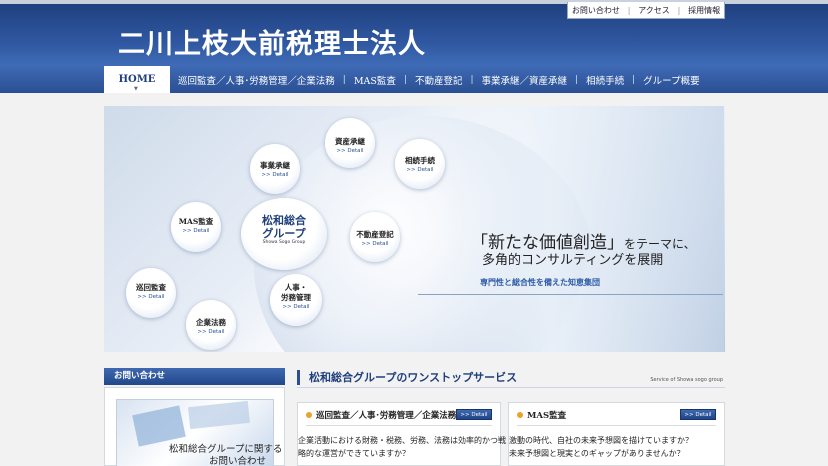 This screenshot has height=466, width=828. I want to click on card-body-line: 未来予想図と現実とのギャップがありませんか？, so click(597, 453).